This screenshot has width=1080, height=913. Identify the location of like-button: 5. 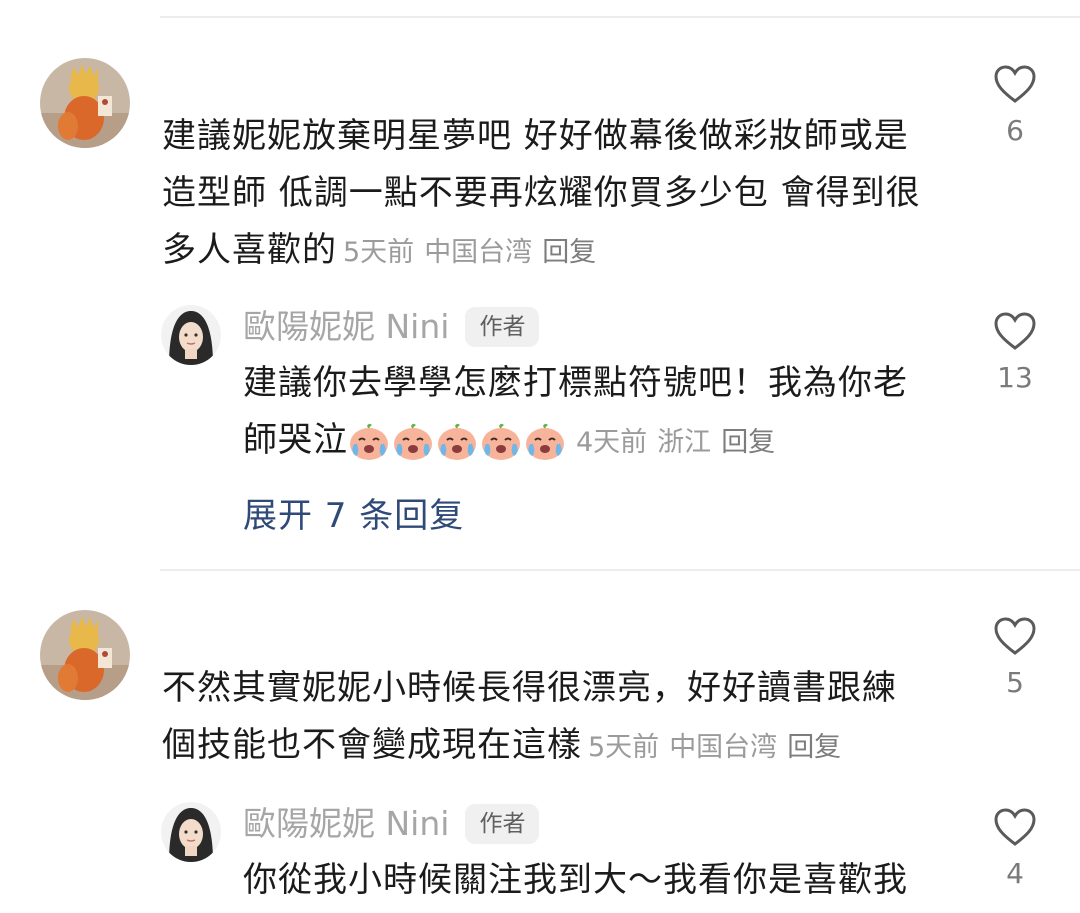
(1015, 658).